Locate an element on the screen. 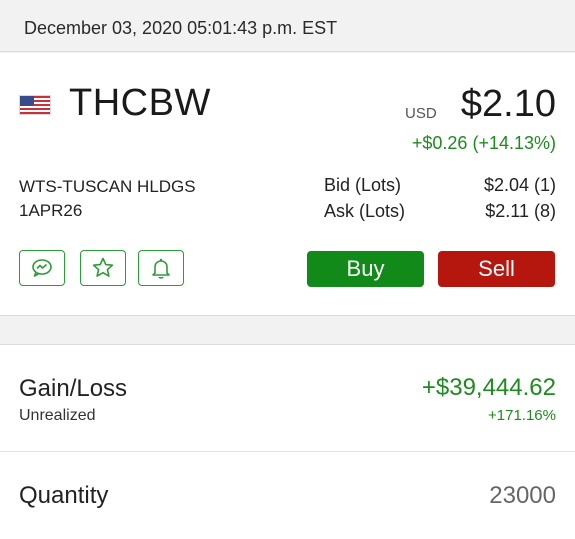  ask-value: $2.11 (8) is located at coordinates (520, 211).